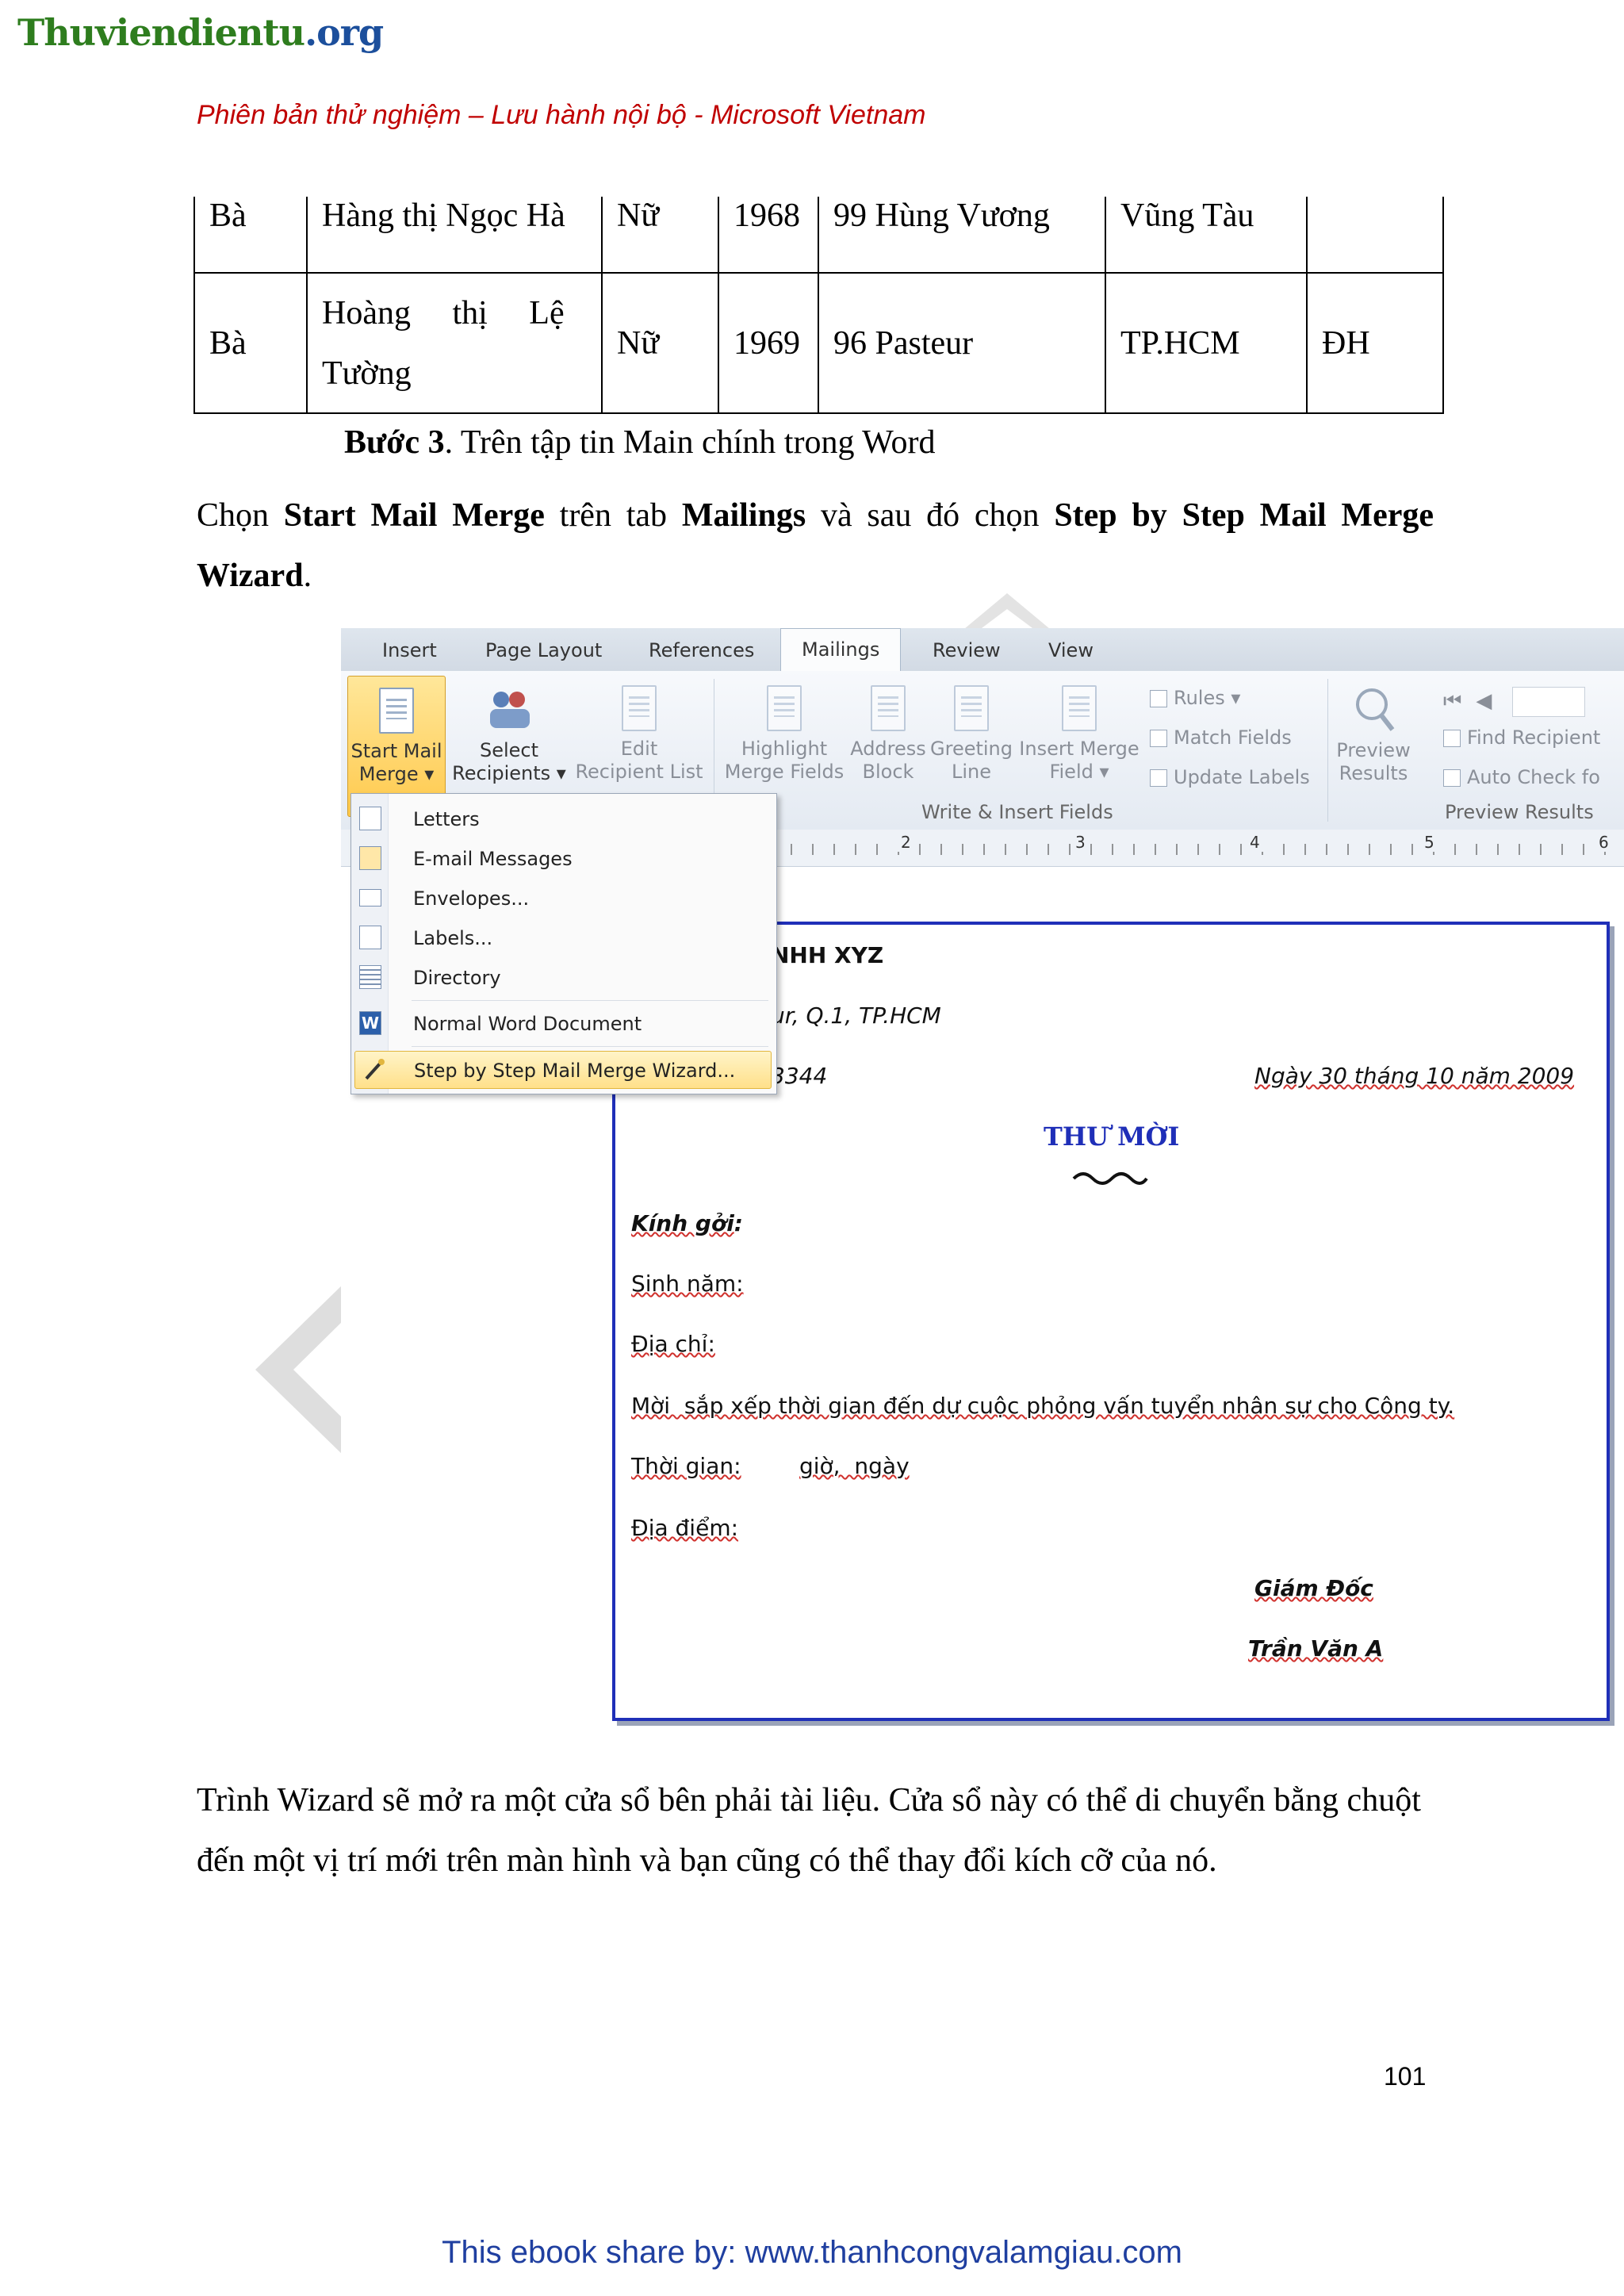 This screenshot has width=1624, height=2296. Describe the element at coordinates (1375, 709) in the screenshot. I see `preview-results-icon` at that location.